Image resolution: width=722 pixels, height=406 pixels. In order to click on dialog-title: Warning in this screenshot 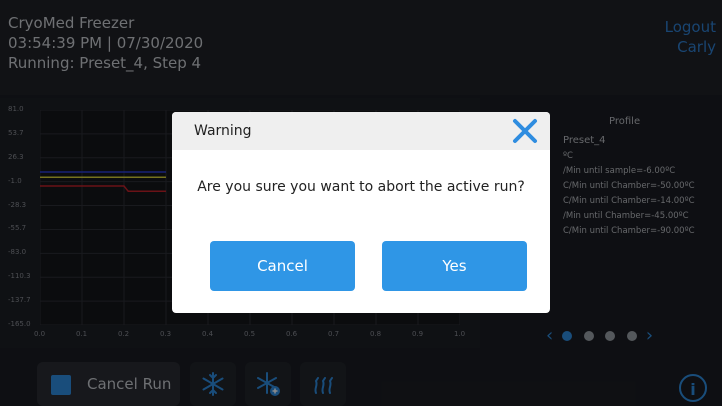, I will do `click(223, 131)`.